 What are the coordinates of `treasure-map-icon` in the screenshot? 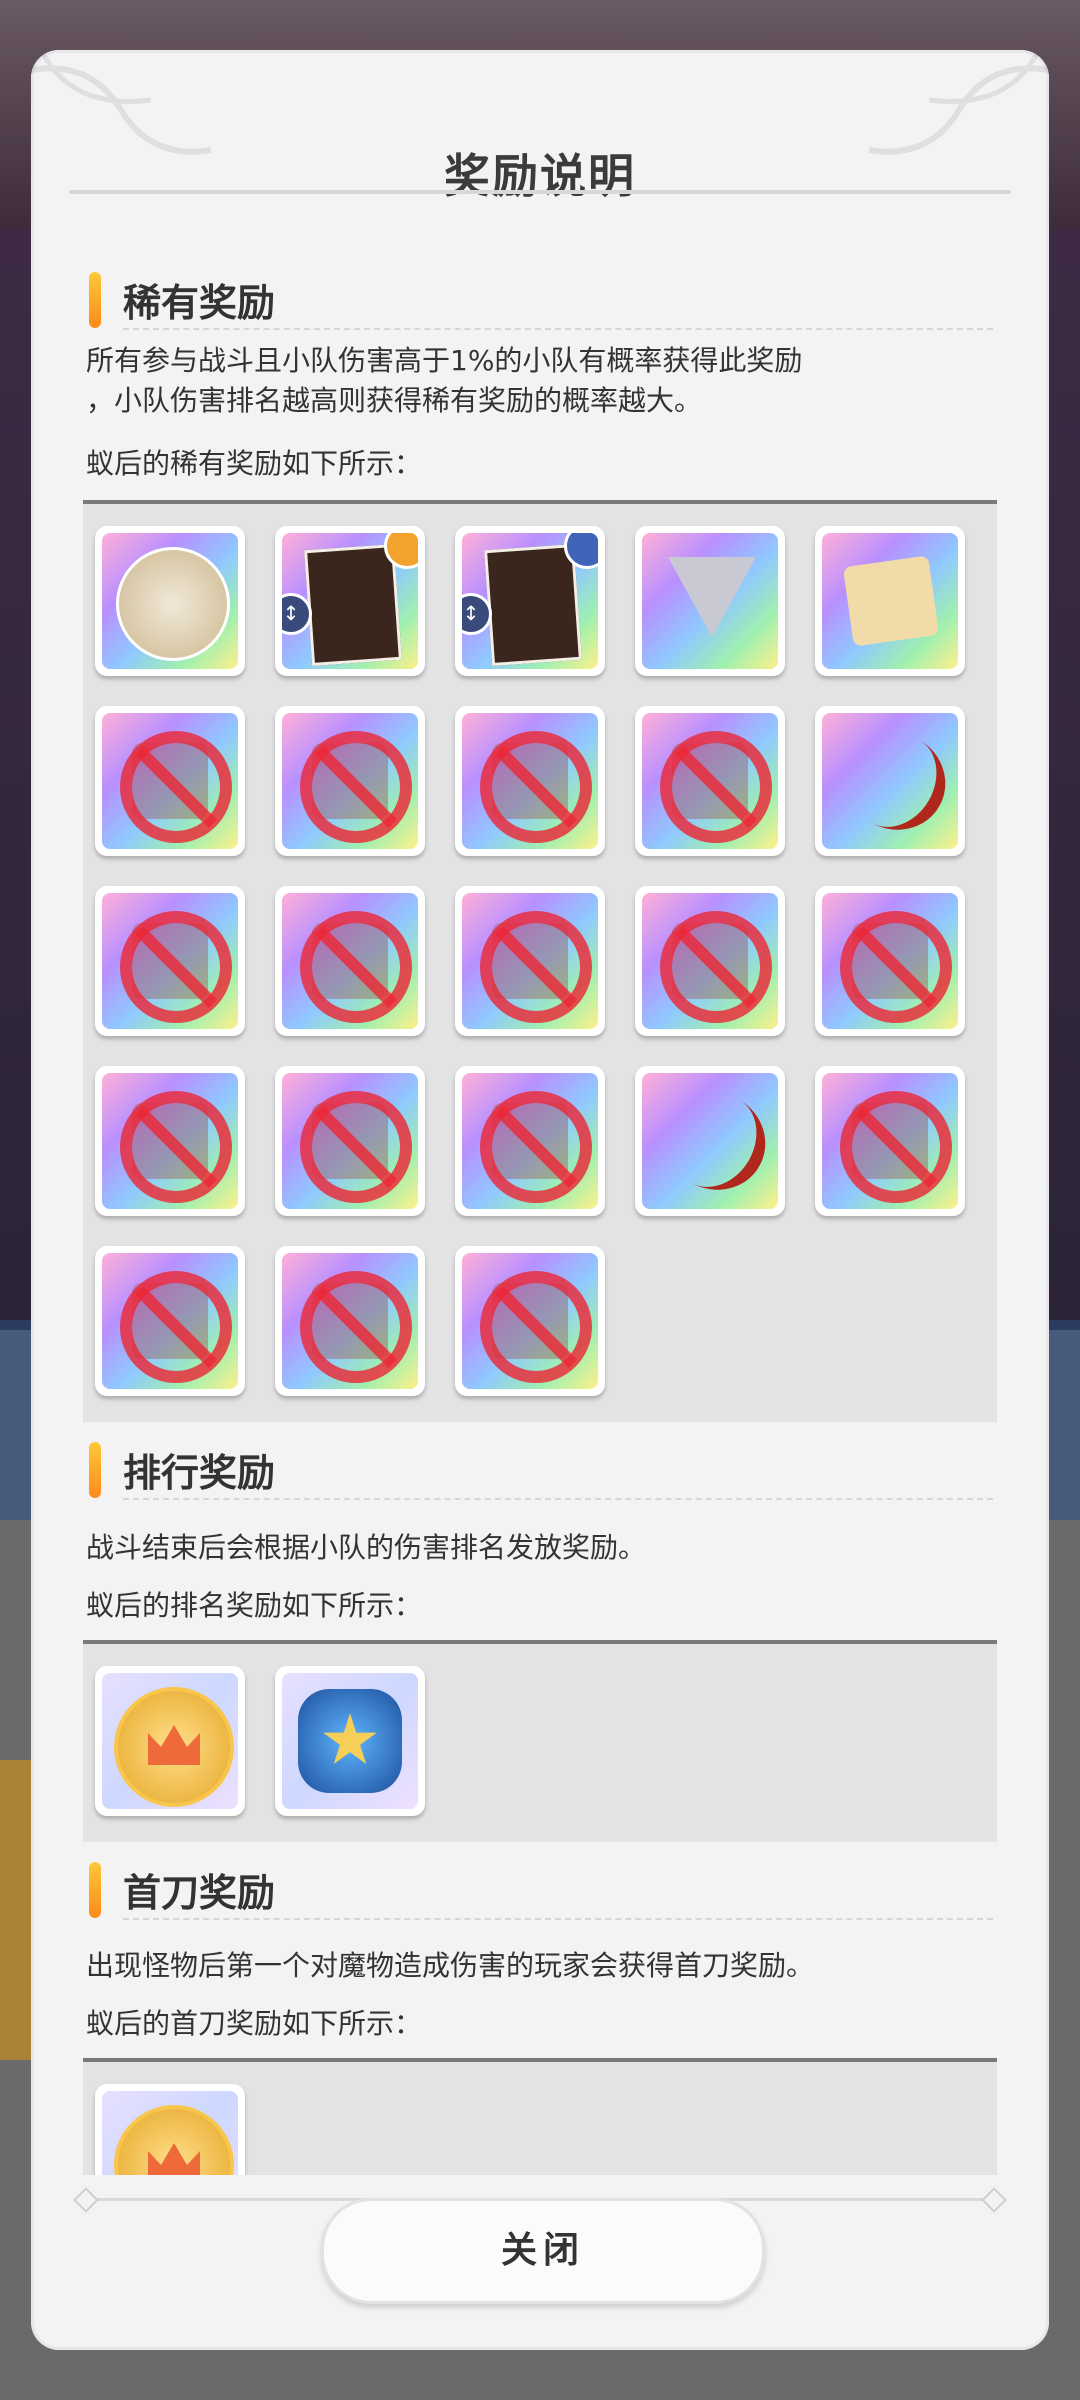 It's located at (890, 601).